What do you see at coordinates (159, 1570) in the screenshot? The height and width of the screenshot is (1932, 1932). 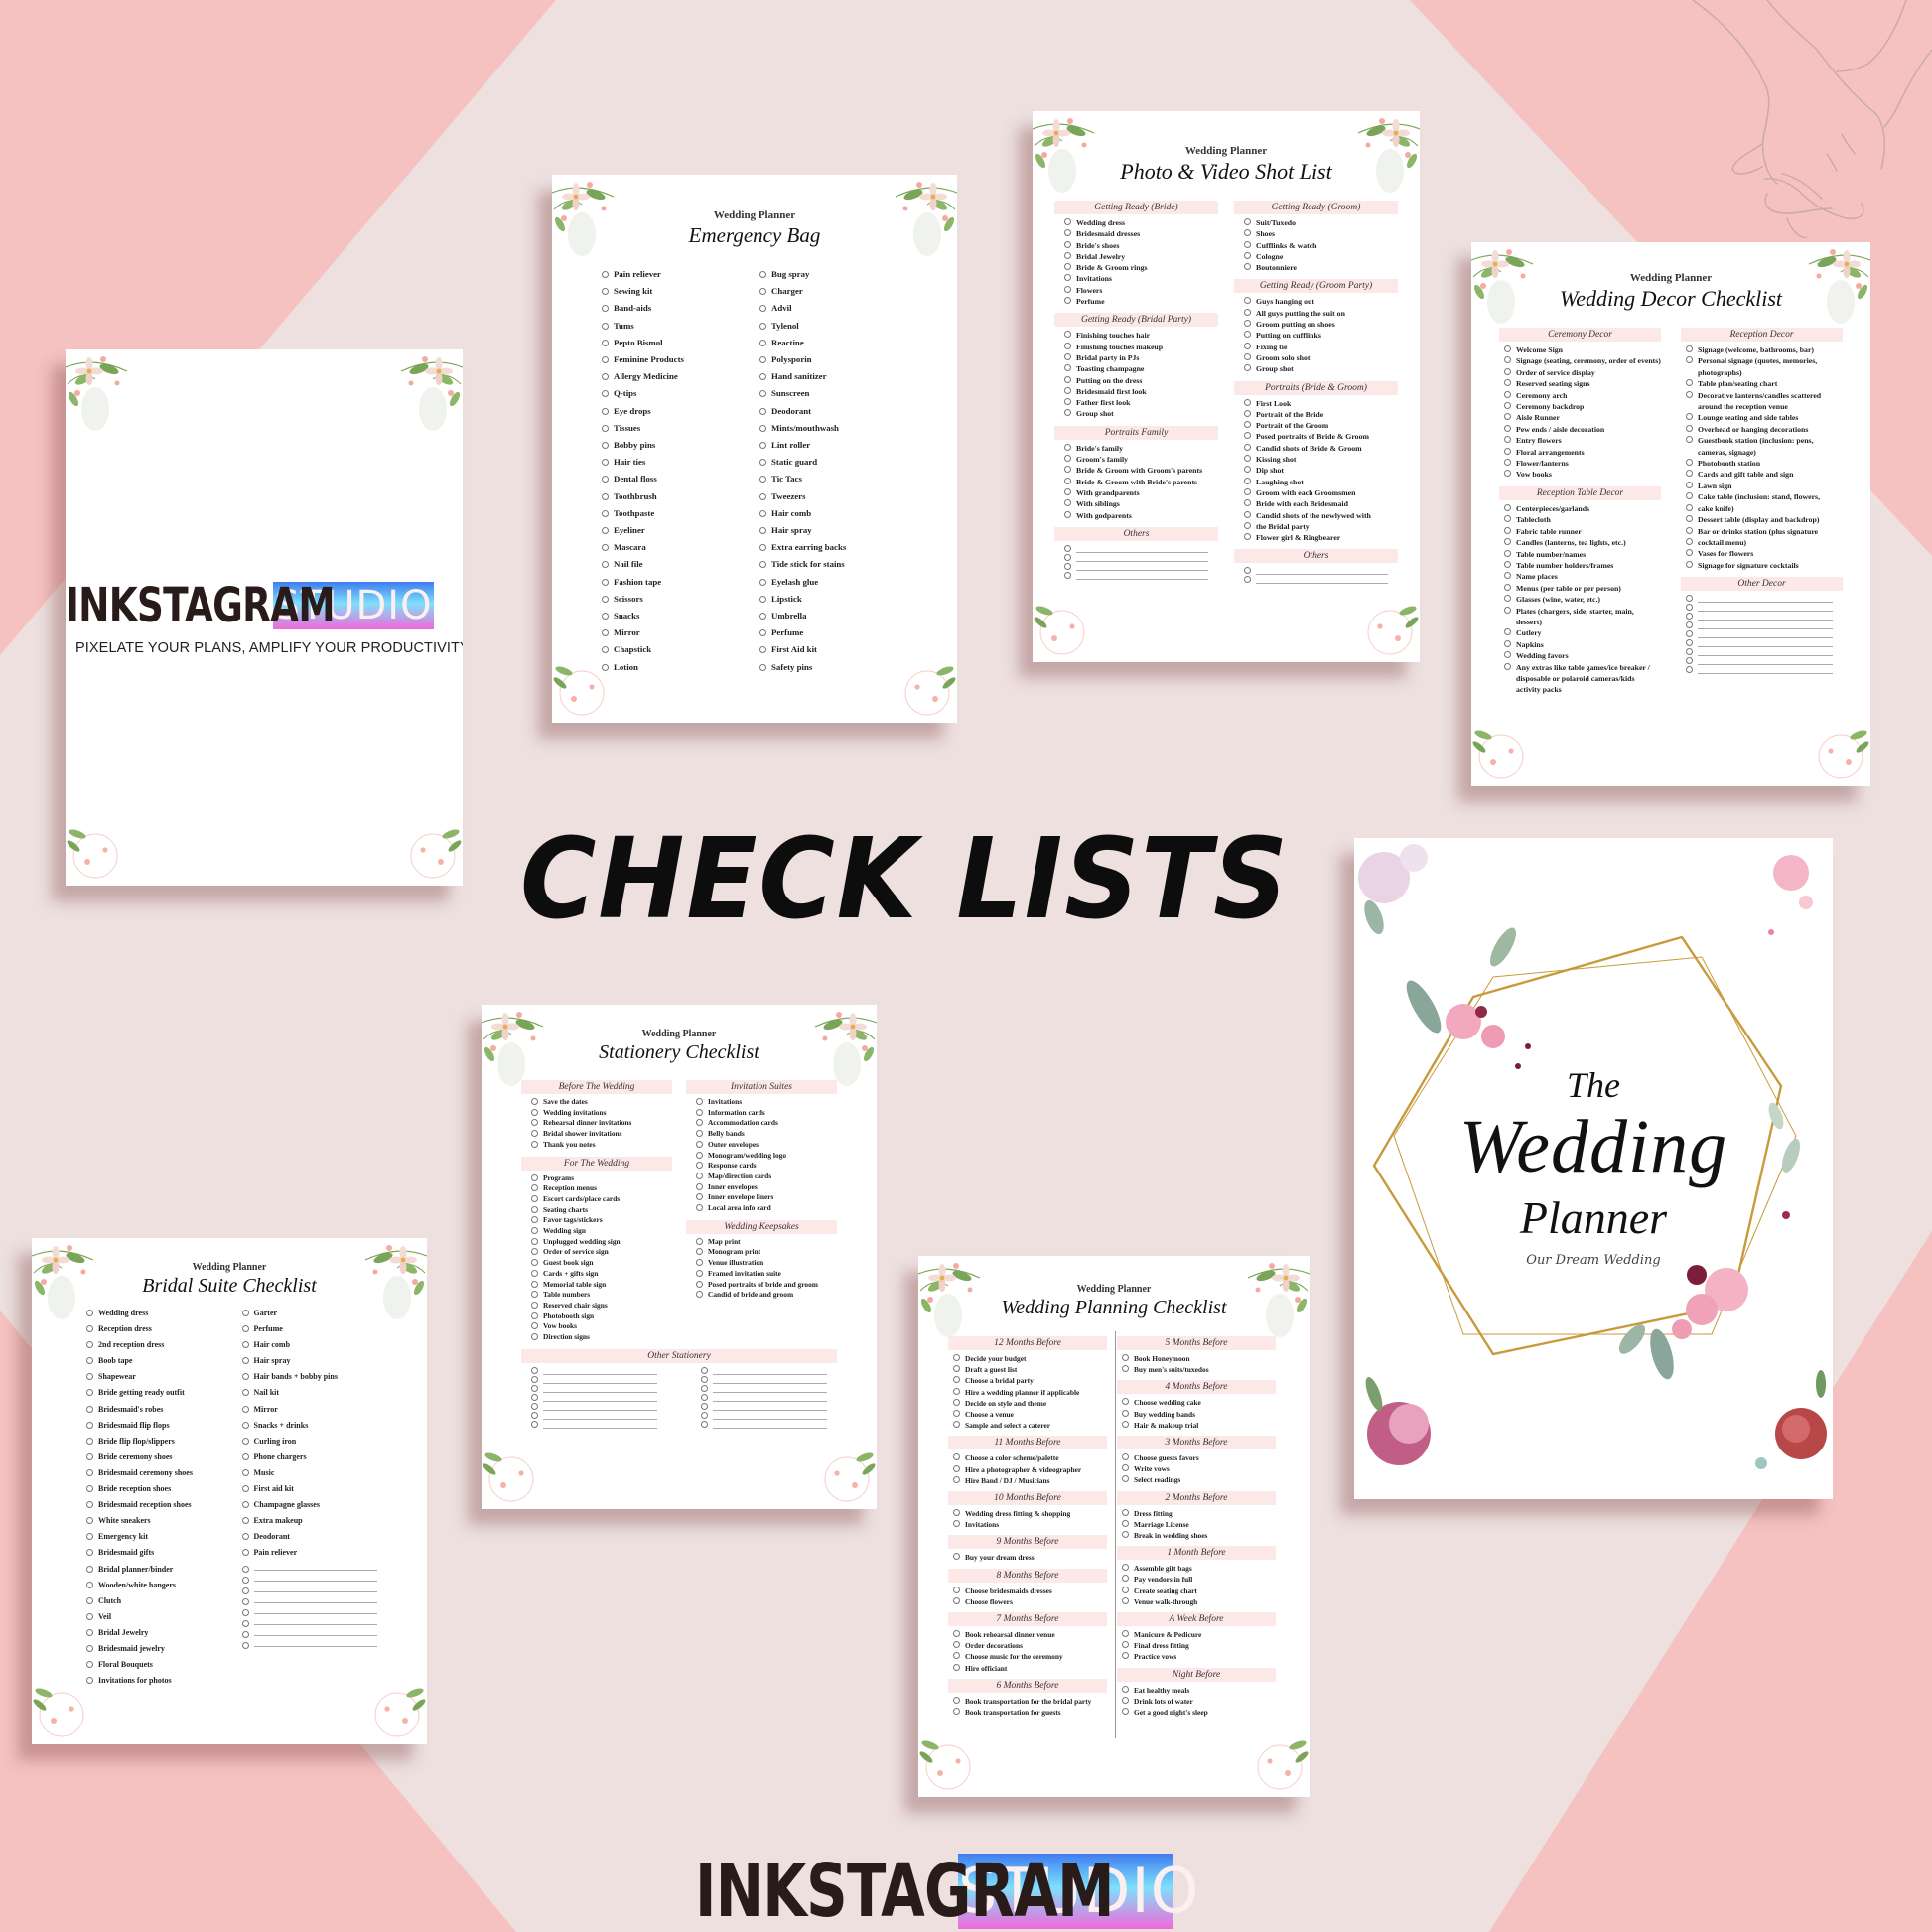 I see `checklist-item: Bridal planner/binder` at bounding box center [159, 1570].